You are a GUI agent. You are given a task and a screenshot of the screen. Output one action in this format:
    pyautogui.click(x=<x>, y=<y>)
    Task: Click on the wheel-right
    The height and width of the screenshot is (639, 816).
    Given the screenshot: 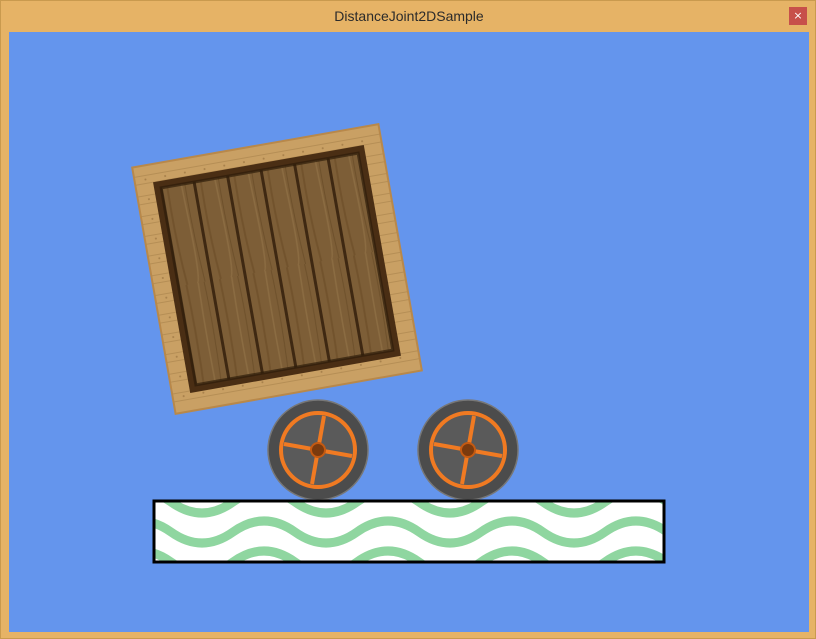 What is the action you would take?
    pyautogui.click(x=468, y=450)
    